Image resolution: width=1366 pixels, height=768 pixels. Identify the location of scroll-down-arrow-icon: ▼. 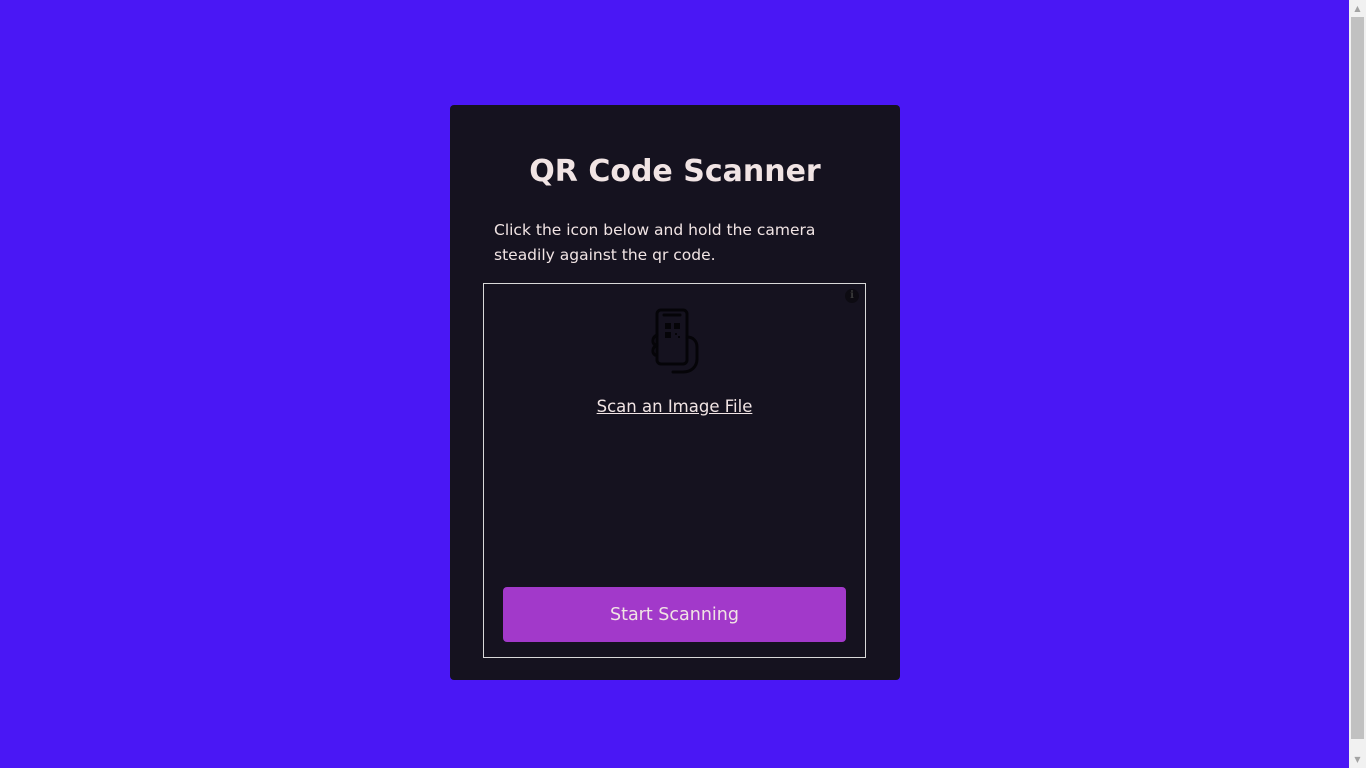
(1357, 759).